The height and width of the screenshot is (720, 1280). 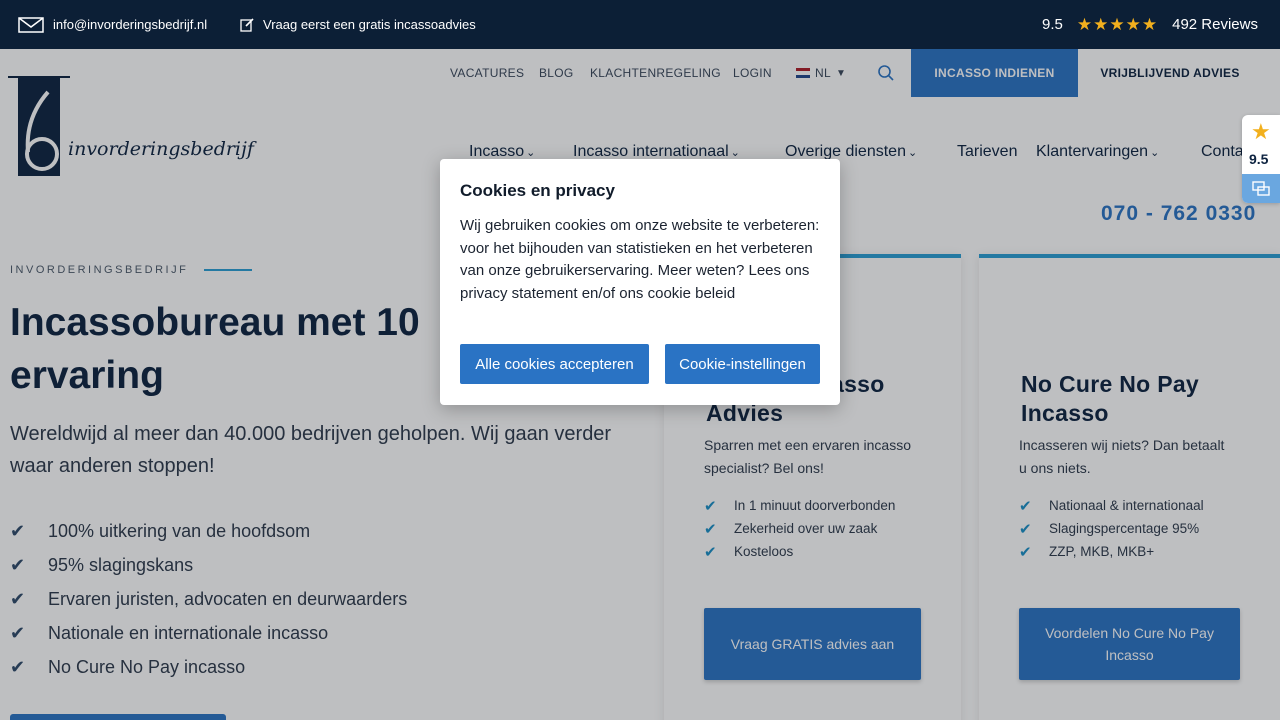 I want to click on top-advice-link: Vraag eerst een gratis incassoadvies, so click(x=358, y=24).